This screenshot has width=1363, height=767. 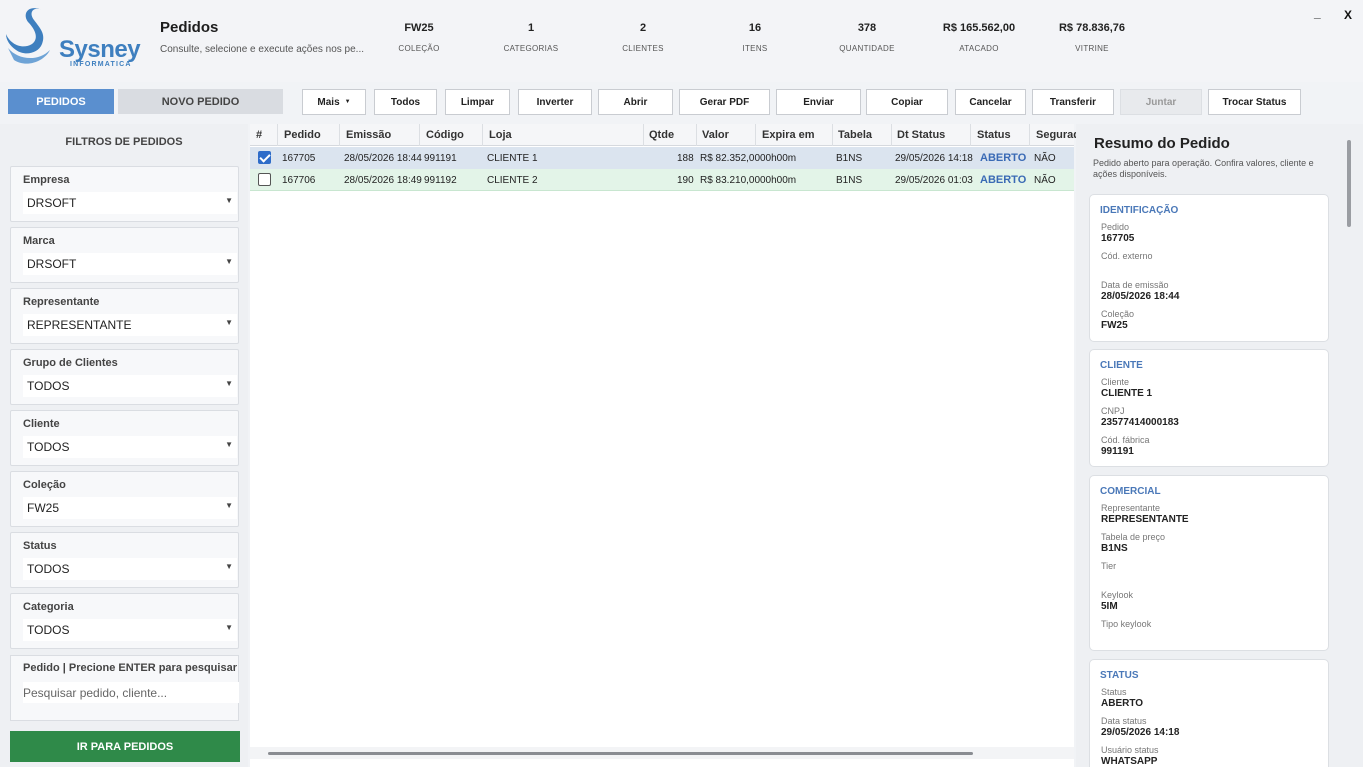 I want to click on col-dt-status: Dt Status, so click(x=921, y=135).